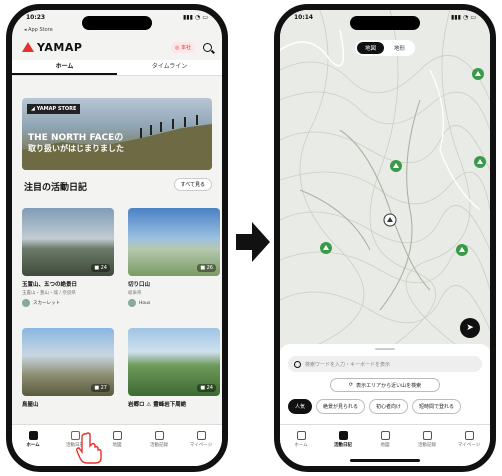  I want to click on bottom-nav: ホーム 活動日記 地図 活動記録 マイページ, so click(117, 445).